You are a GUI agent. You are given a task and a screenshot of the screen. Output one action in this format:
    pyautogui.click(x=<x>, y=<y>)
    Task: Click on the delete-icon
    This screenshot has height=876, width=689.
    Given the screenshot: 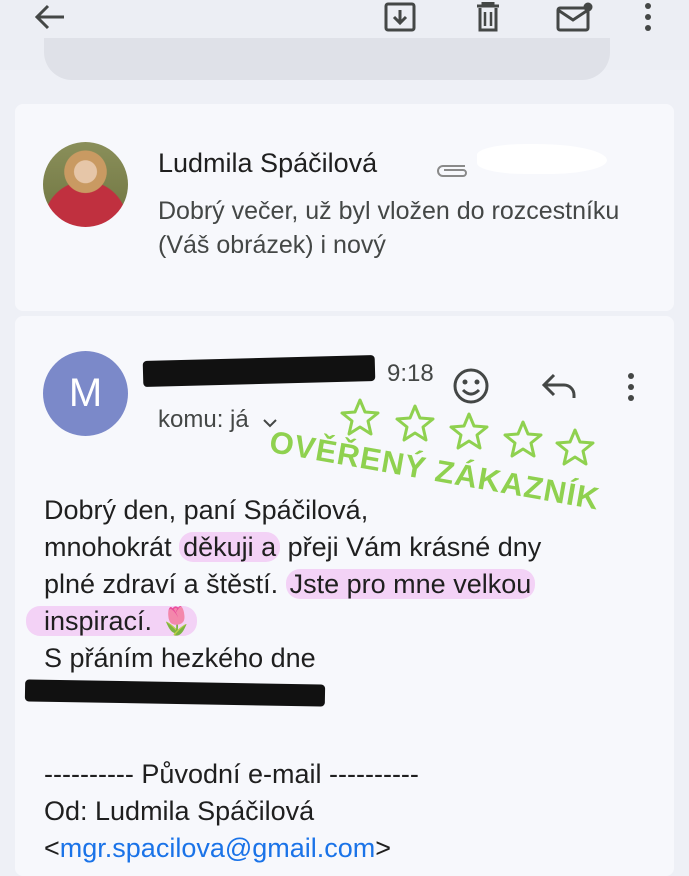 What is the action you would take?
    pyautogui.click(x=488, y=17)
    